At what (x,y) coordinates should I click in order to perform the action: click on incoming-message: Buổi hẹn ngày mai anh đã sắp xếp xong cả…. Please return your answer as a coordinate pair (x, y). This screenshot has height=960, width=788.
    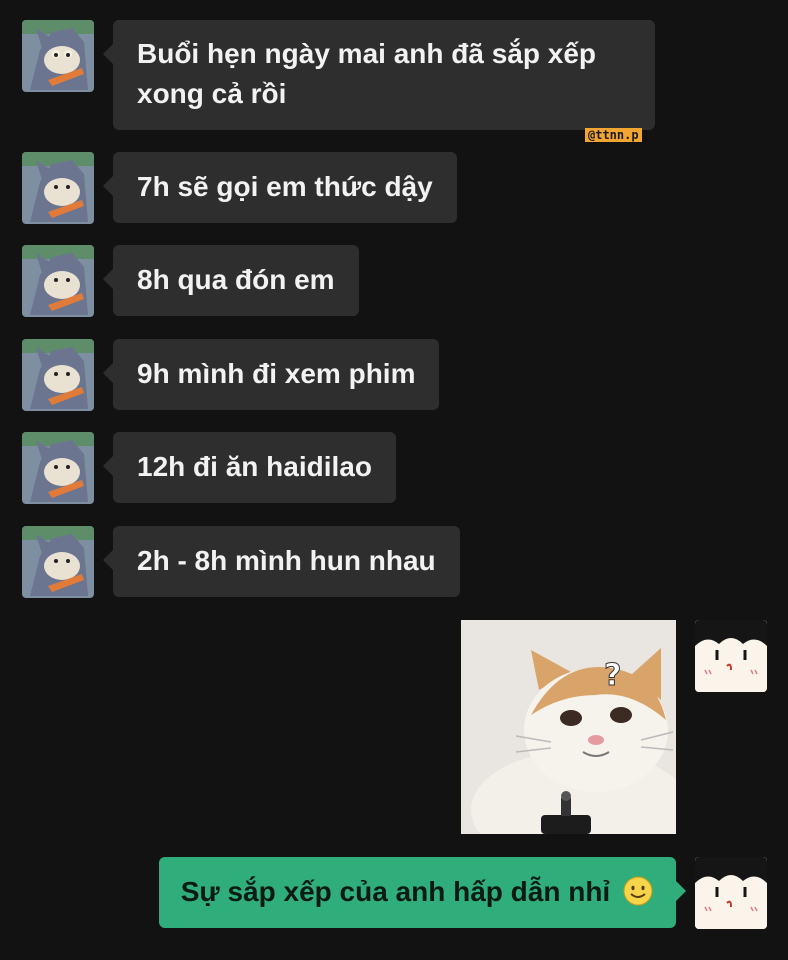
    Looking at the image, I should click on (379, 75).